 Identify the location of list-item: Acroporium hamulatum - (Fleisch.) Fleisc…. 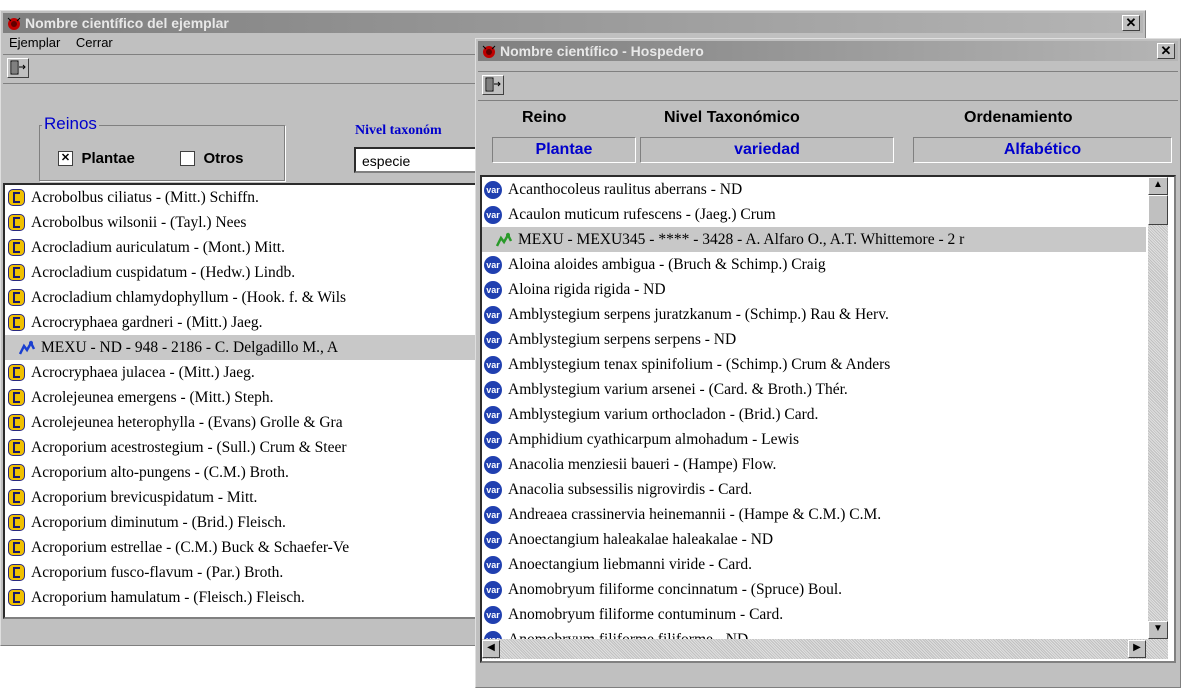
(247, 597).